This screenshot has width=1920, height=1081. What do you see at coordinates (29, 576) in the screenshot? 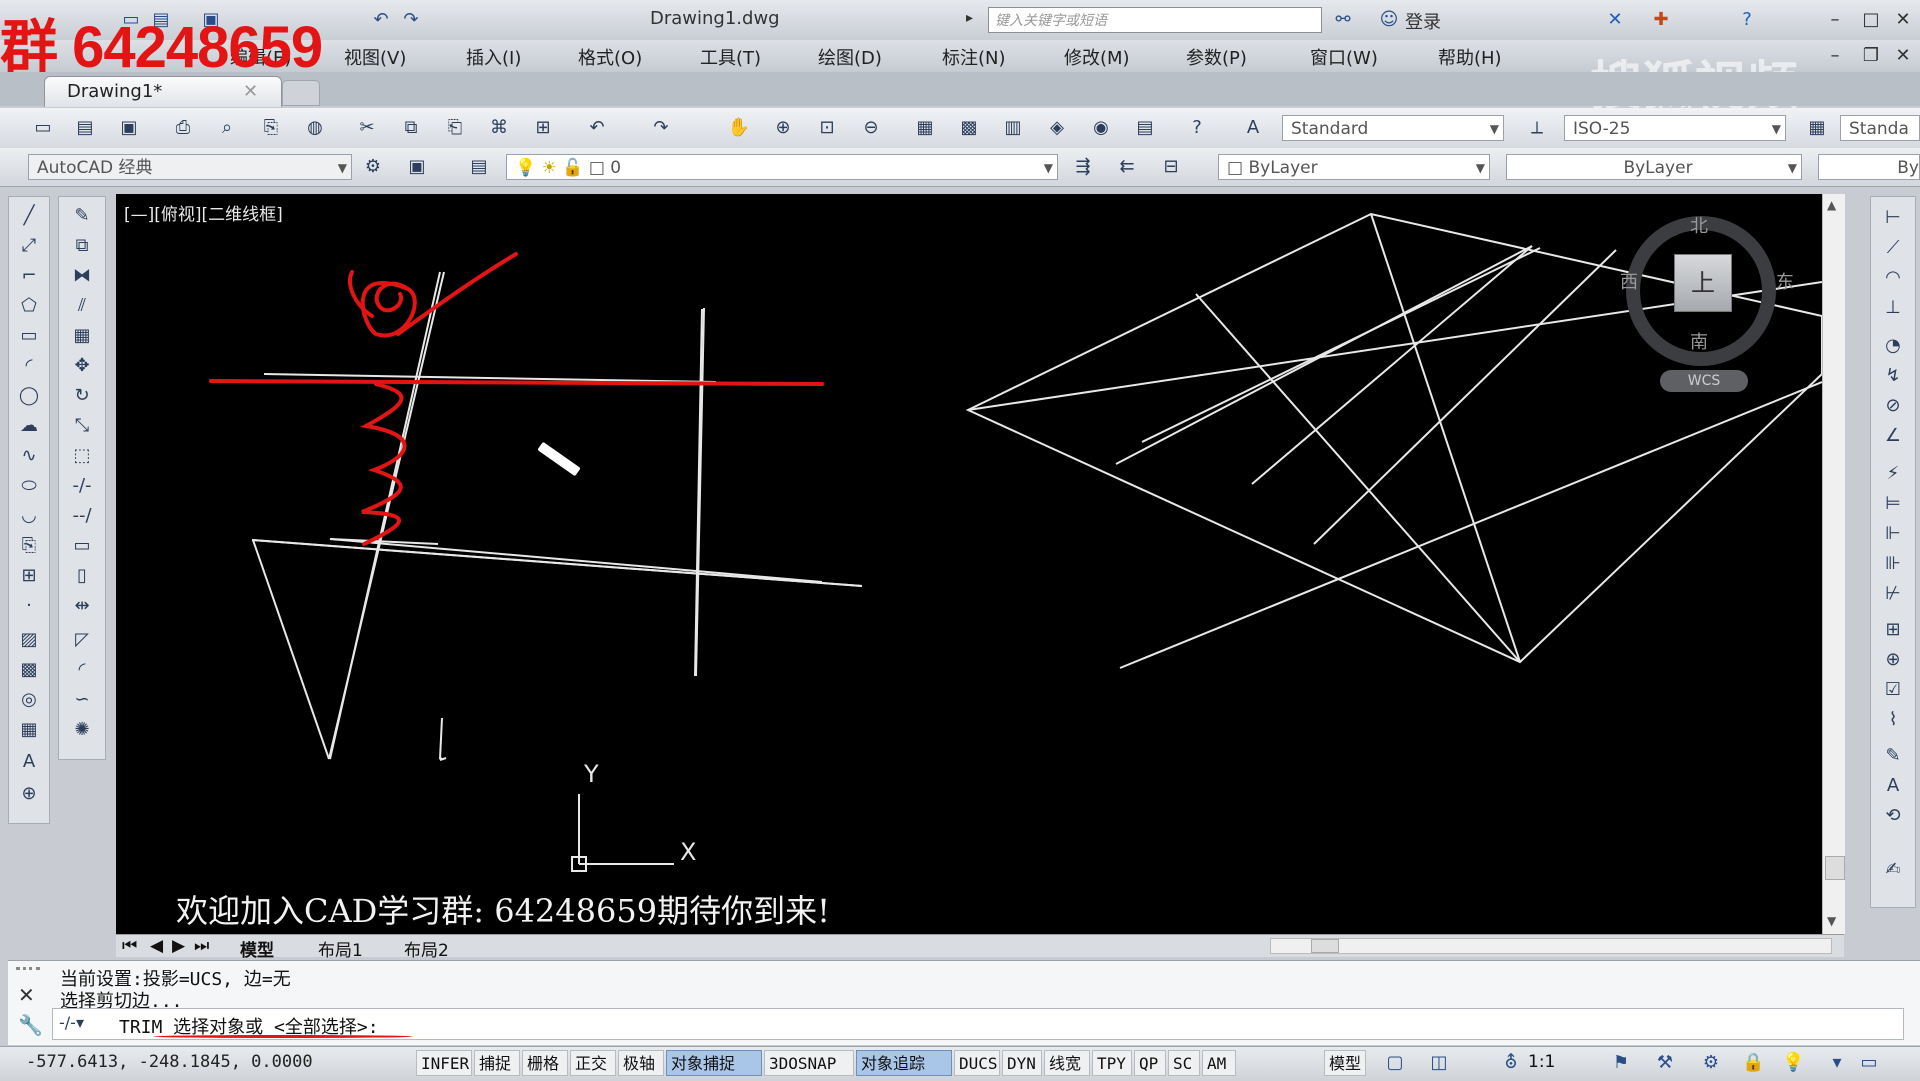
I see `make-block-icon: ⊞` at bounding box center [29, 576].